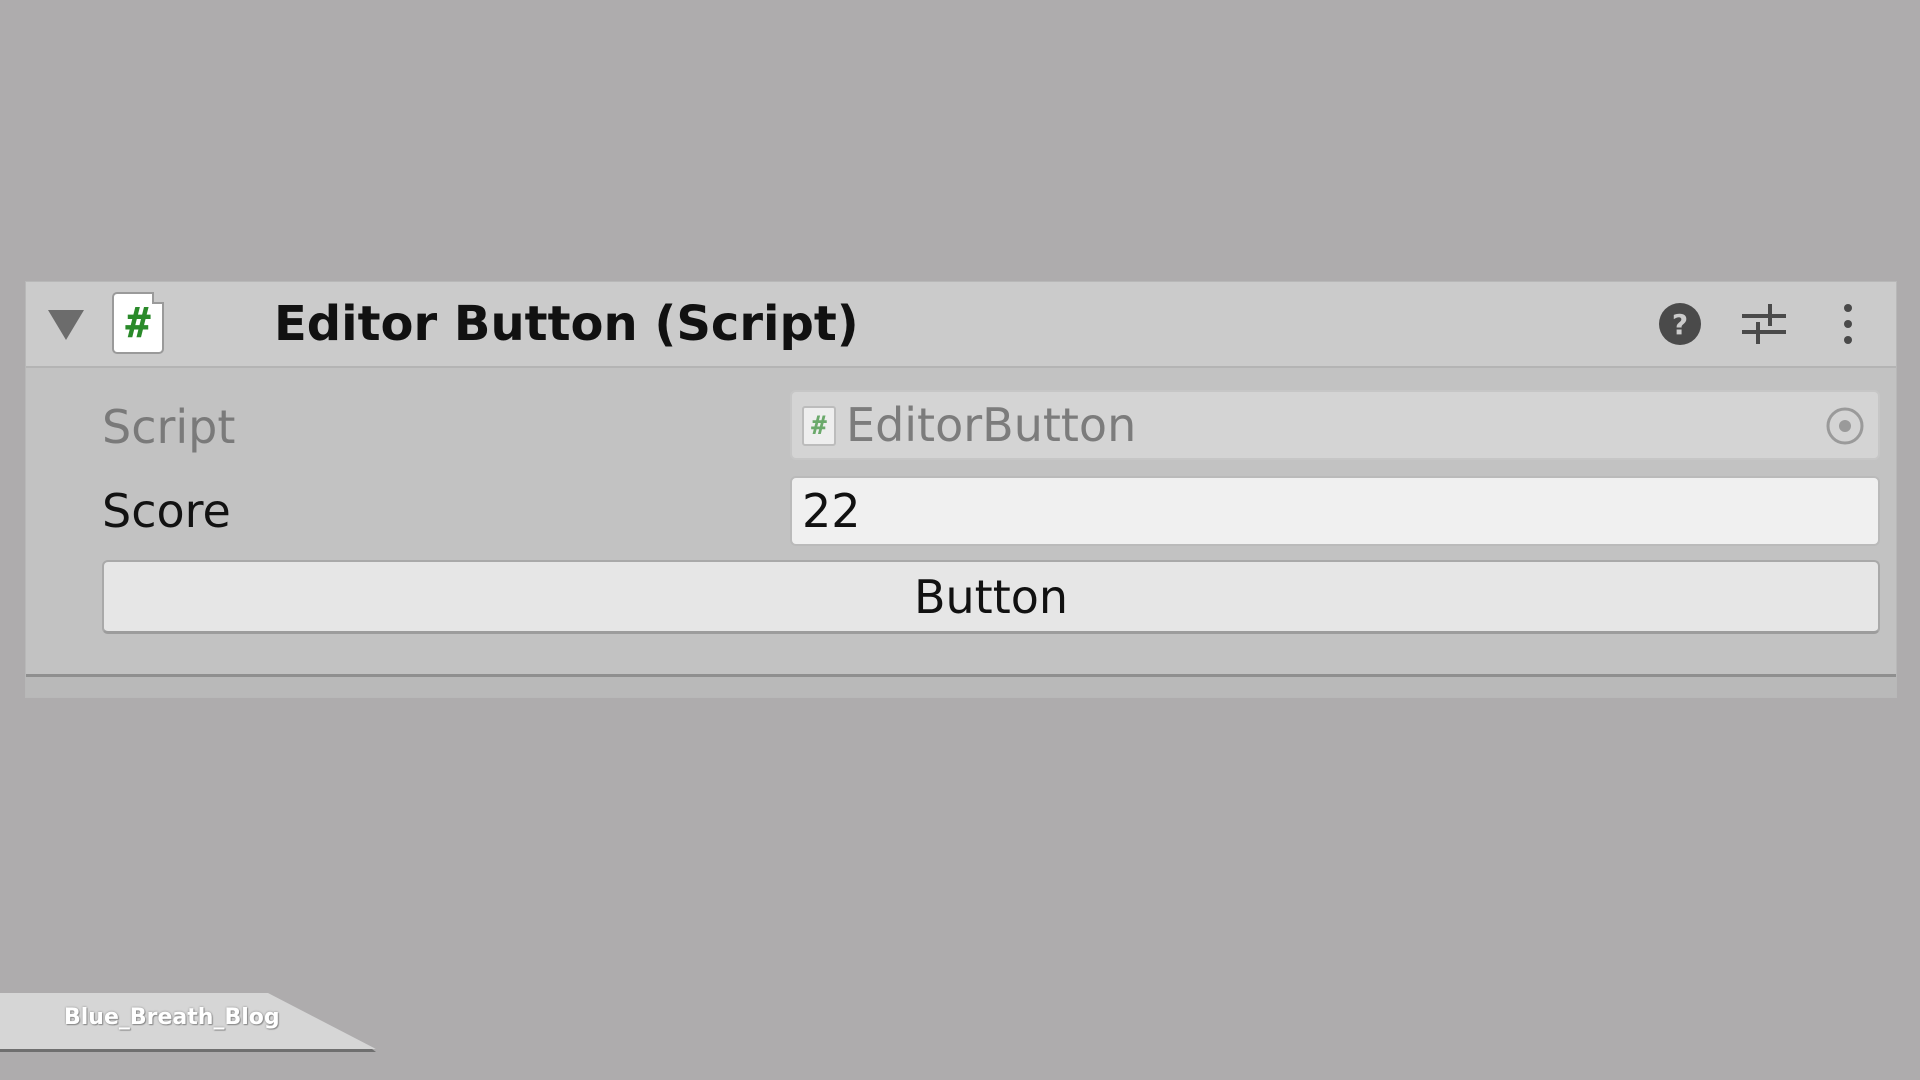  I want to click on help-icon: ?, so click(1680, 324).